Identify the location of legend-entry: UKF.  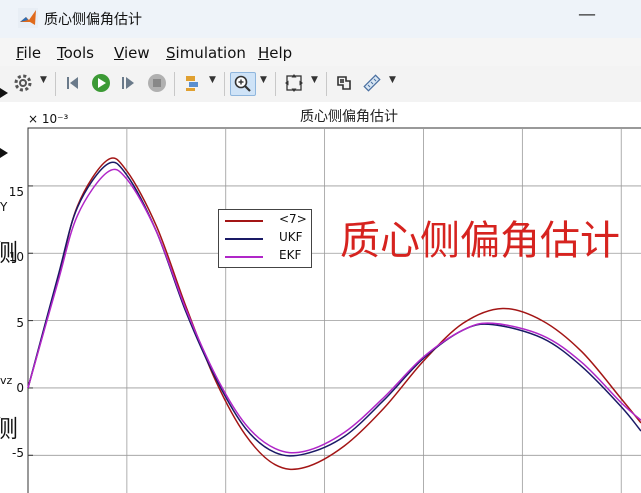
(266, 238).